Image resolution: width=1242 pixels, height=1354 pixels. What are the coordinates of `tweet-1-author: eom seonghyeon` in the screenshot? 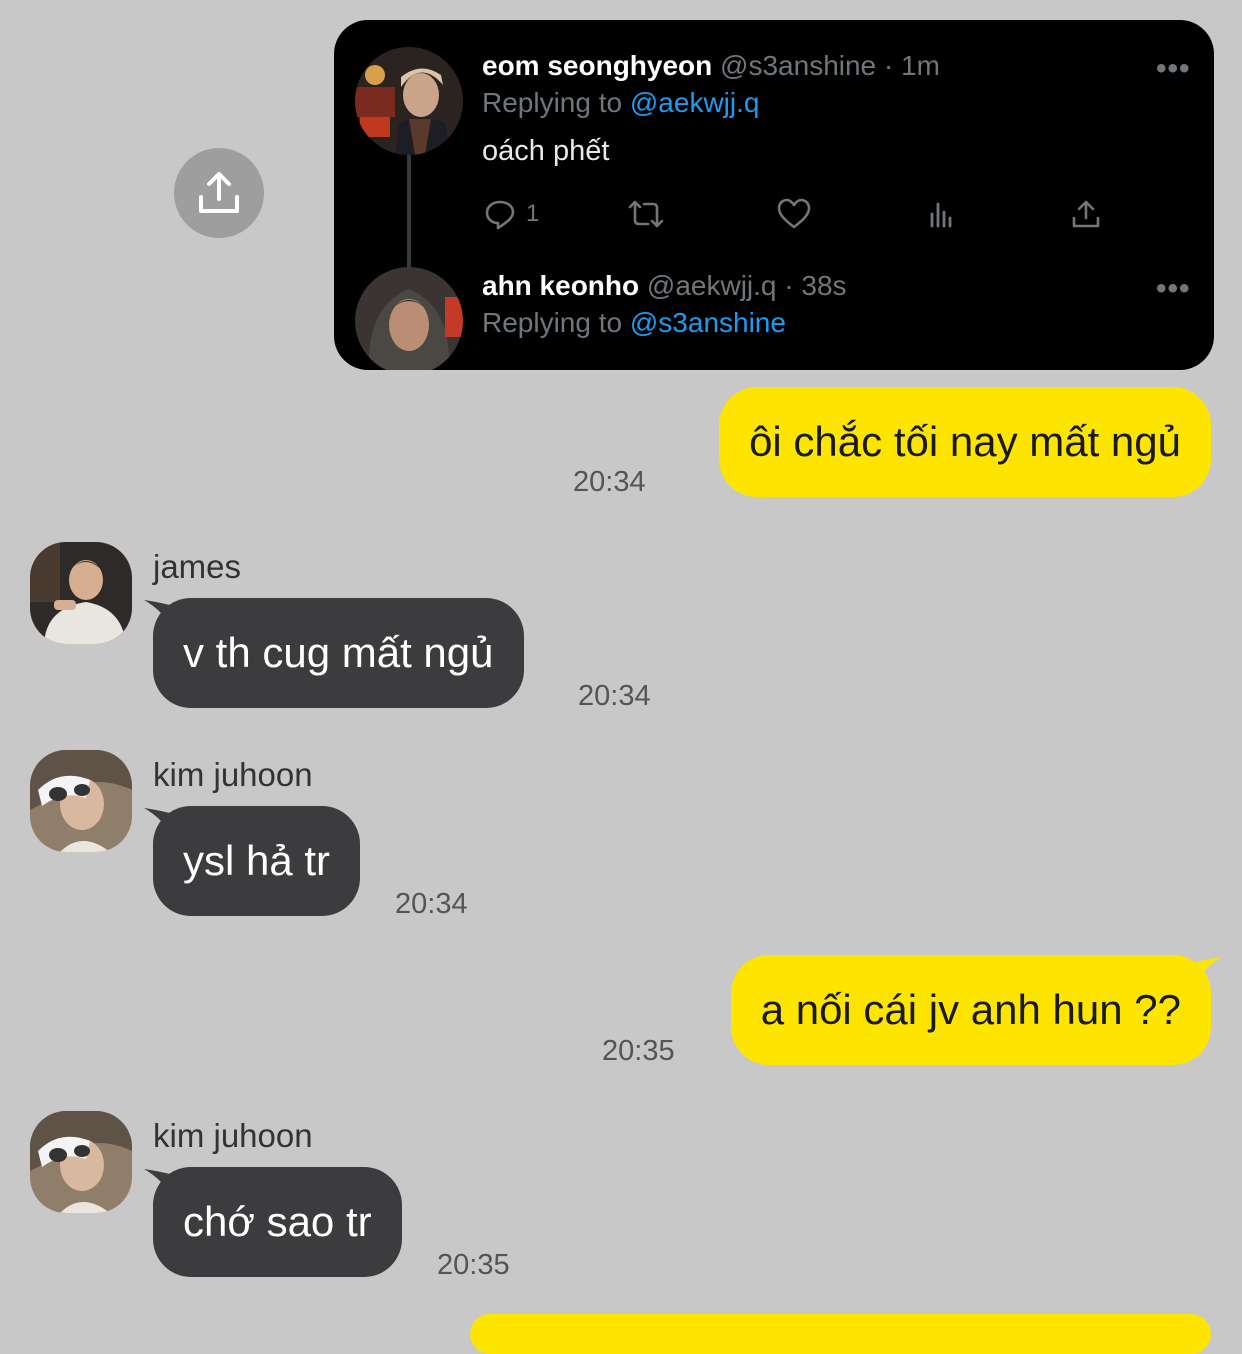 It's located at (597, 65).